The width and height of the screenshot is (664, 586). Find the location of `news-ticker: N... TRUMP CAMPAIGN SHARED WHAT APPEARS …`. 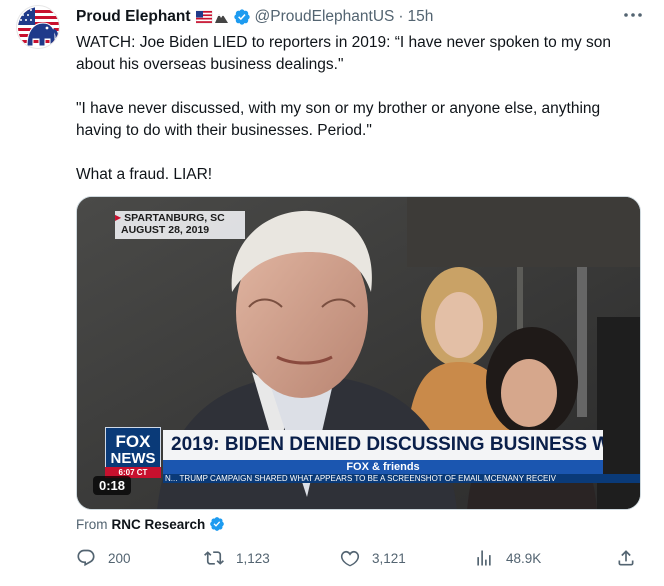

news-ticker: N... TRUMP CAMPAIGN SHARED WHAT APPEARS … is located at coordinates (401, 478).